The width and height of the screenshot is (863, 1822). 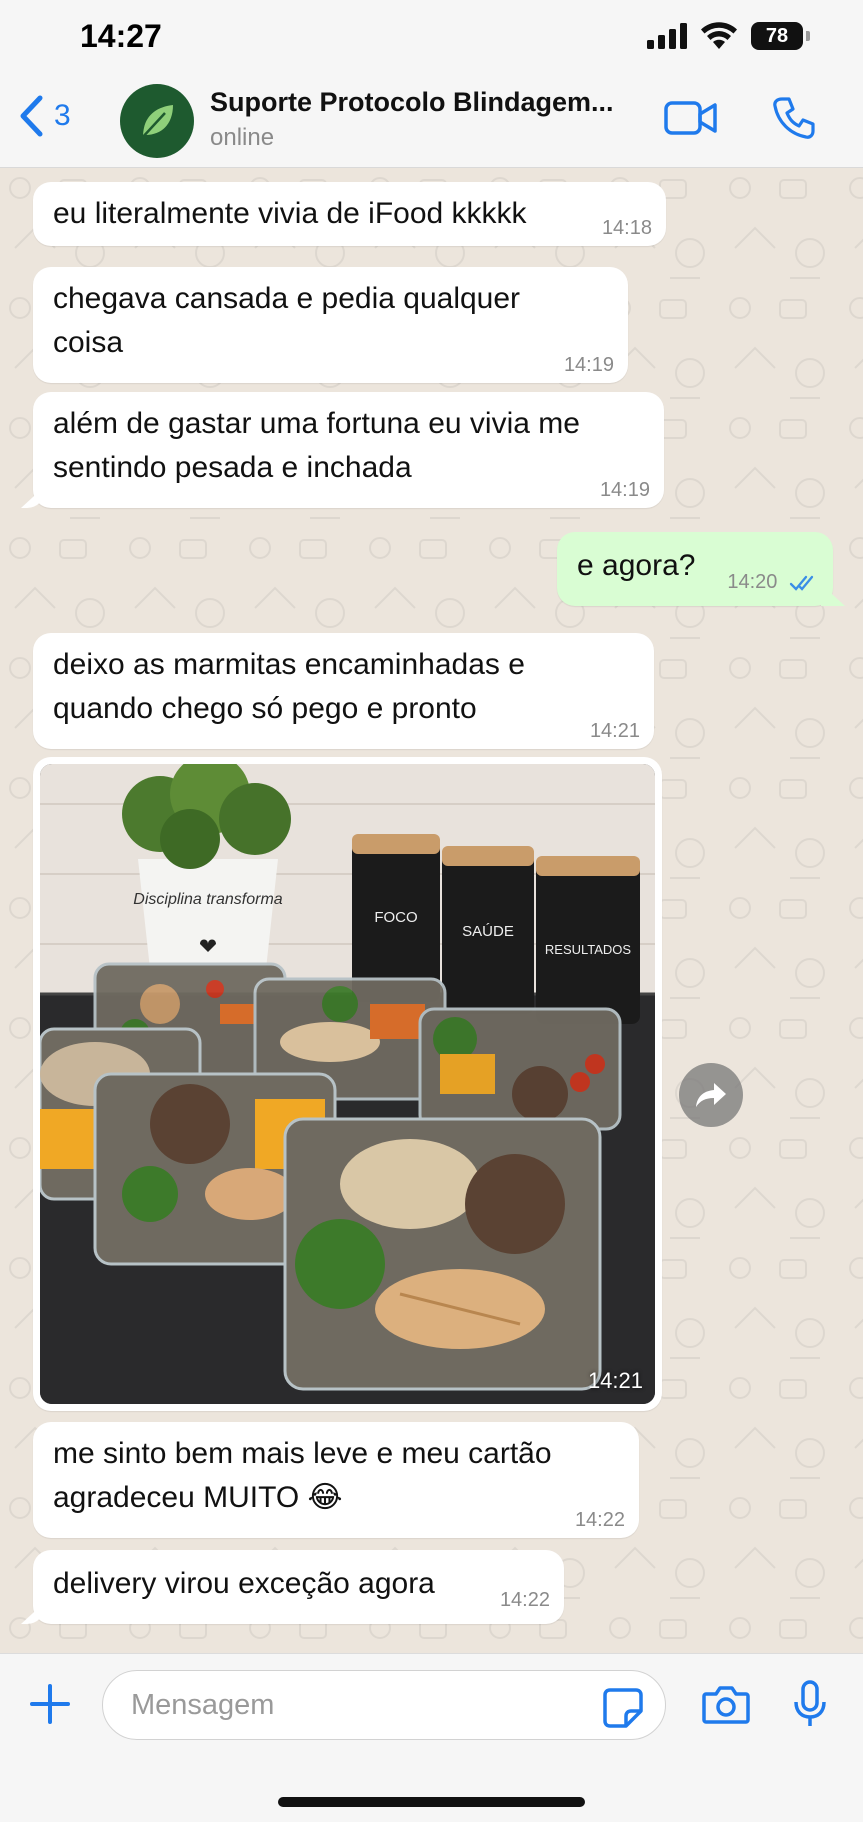 I want to click on signal-icon, so click(x=667, y=36).